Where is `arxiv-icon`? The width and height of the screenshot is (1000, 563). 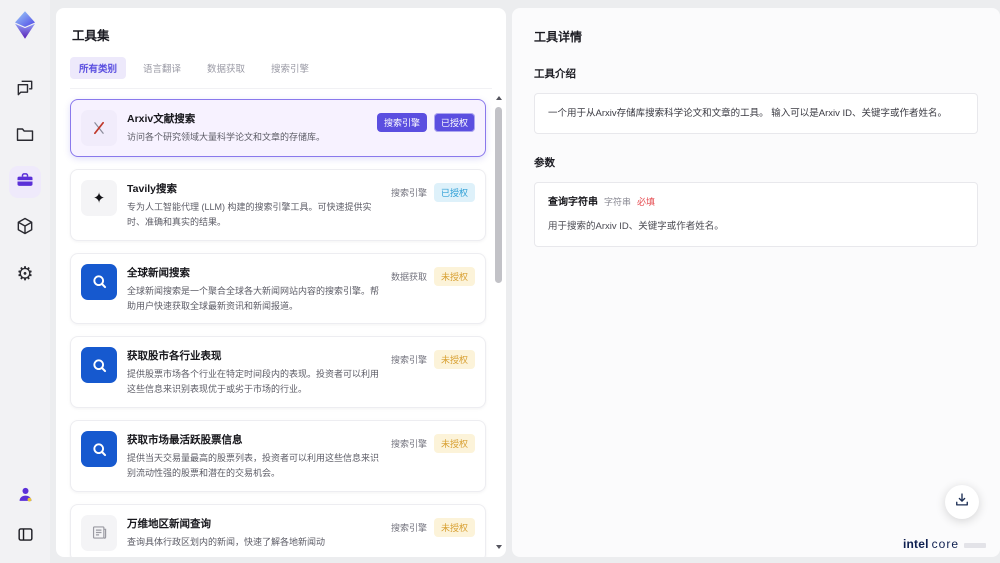 arxiv-icon is located at coordinates (99, 128).